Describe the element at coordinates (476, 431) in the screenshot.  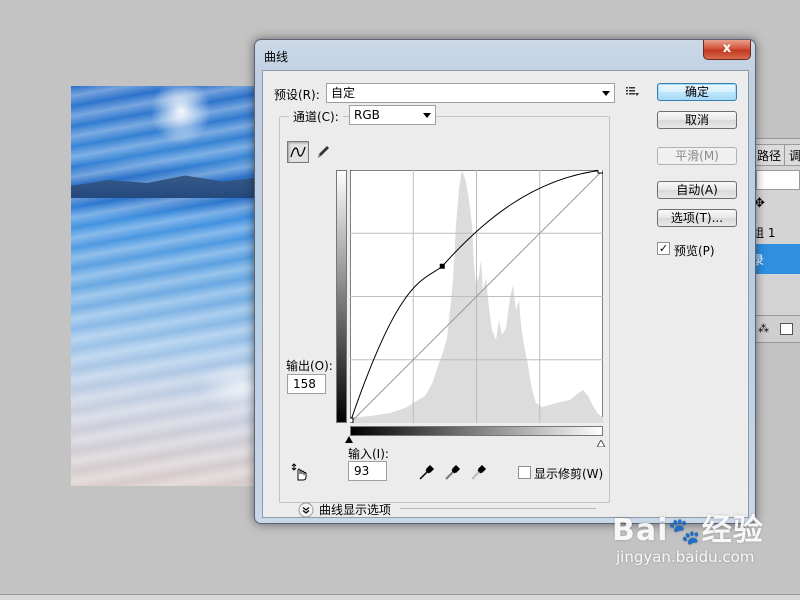
I see `input-gradient-bar` at that location.